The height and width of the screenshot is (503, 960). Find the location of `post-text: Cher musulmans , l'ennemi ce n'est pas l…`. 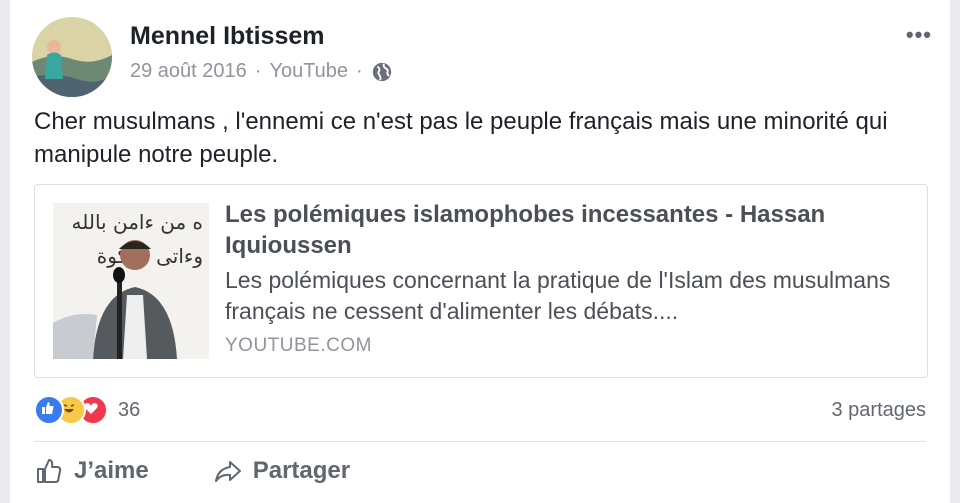

post-text: Cher musulmans , l'ennemi ce n'est pas l… is located at coordinates (461, 138).